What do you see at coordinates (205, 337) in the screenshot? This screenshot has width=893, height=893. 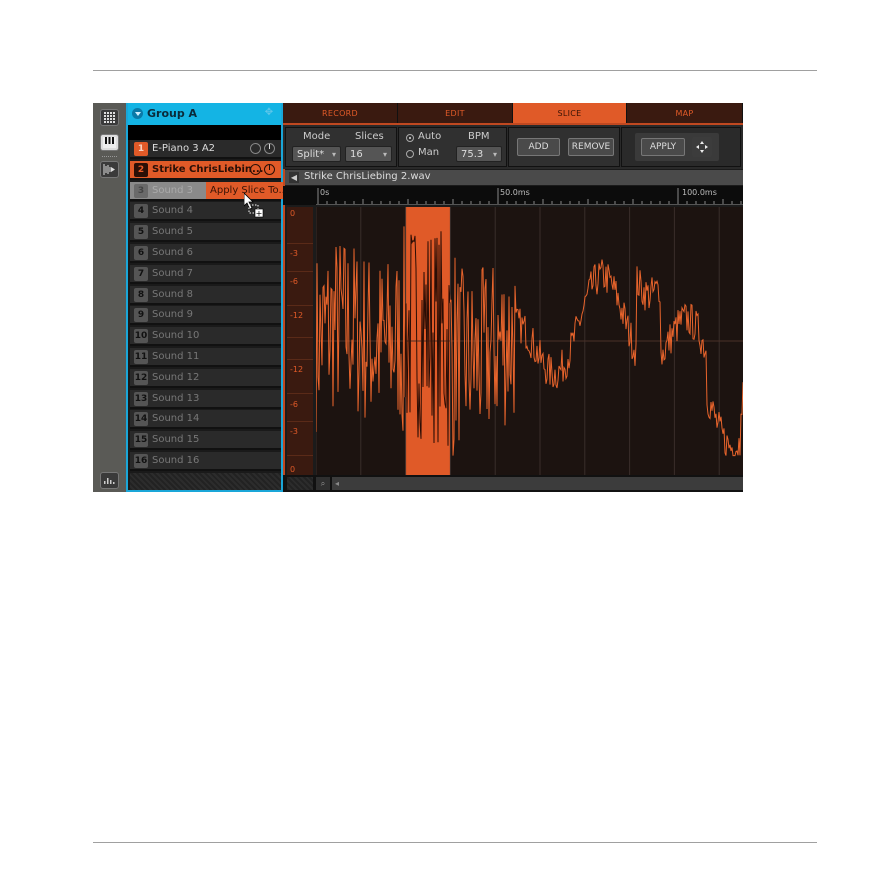 I see `sound-slot: 10 Sound 10` at bounding box center [205, 337].